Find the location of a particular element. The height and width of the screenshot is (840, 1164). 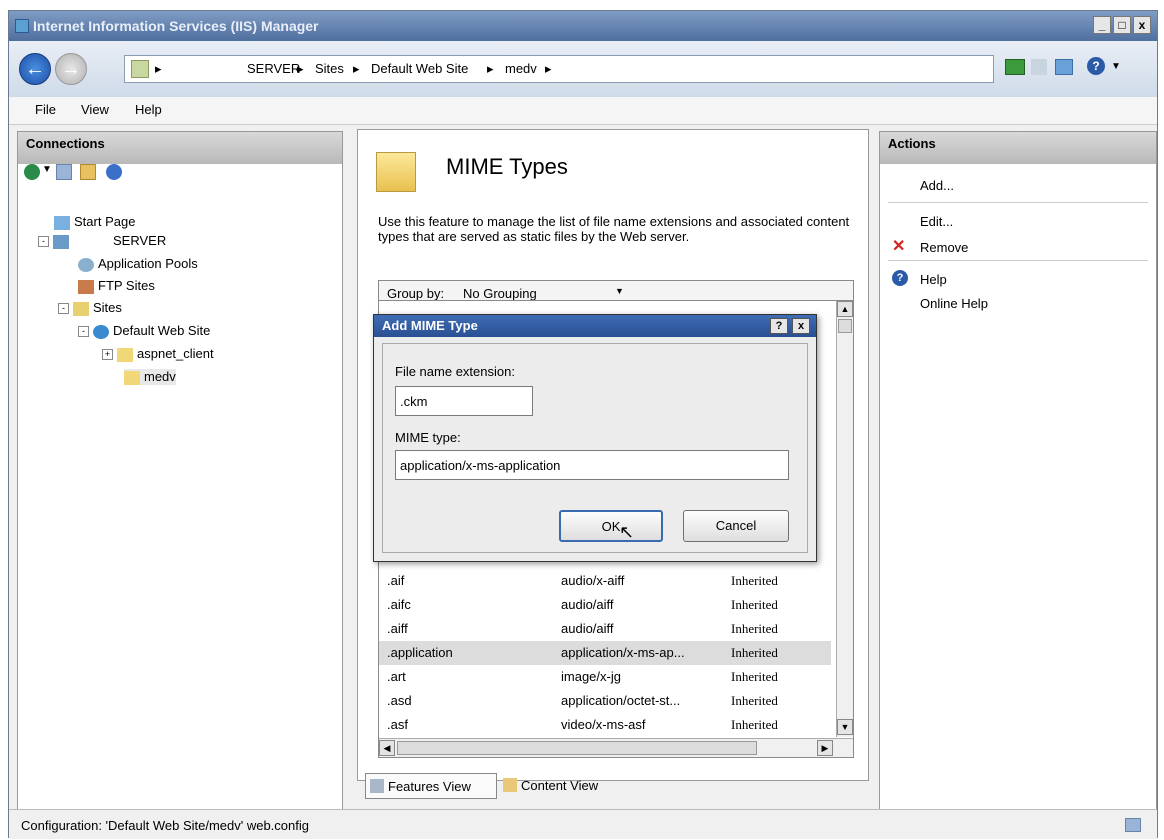

table-row: .aiff audio/aiff Inherited is located at coordinates (605, 629).